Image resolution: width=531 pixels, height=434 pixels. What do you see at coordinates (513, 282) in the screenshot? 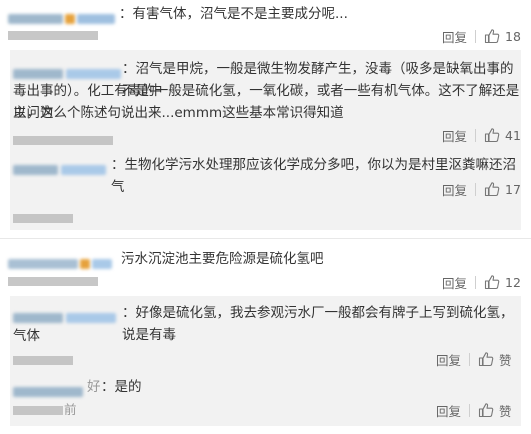
I see `like-count: 12` at bounding box center [513, 282].